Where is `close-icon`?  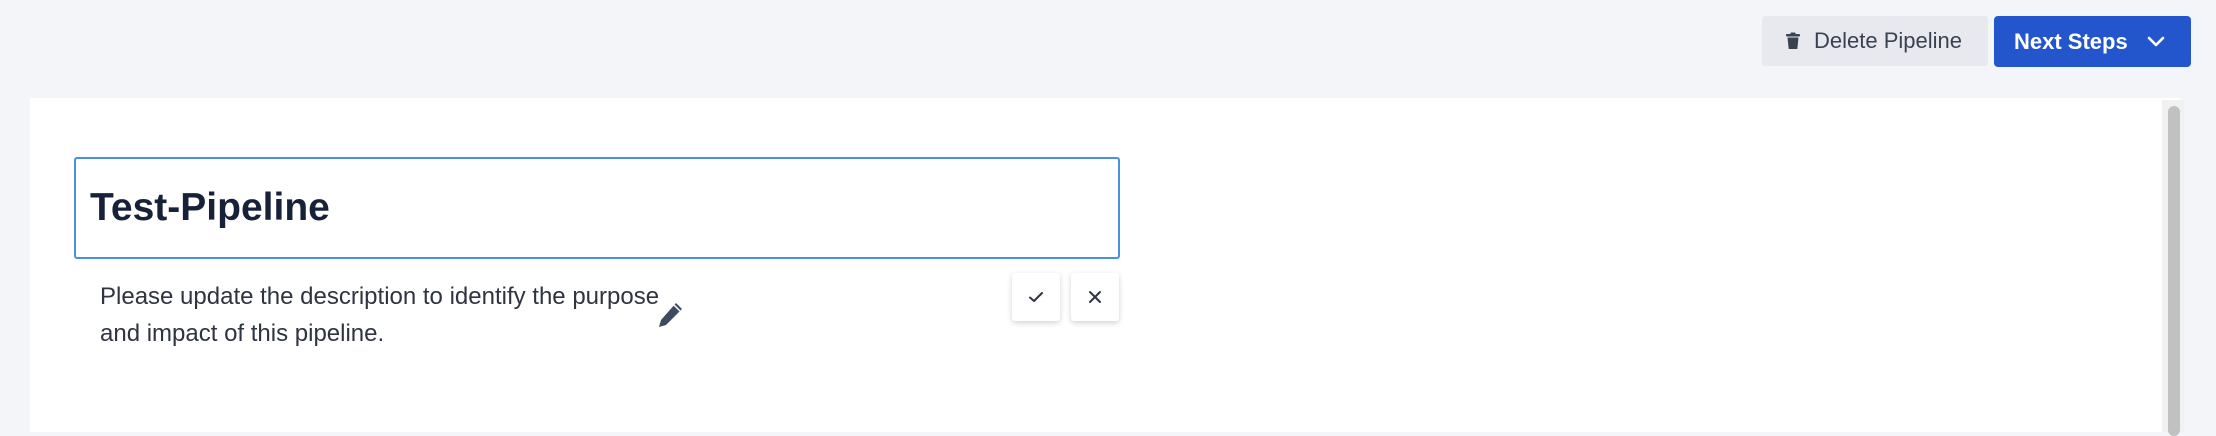
close-icon is located at coordinates (1095, 297).